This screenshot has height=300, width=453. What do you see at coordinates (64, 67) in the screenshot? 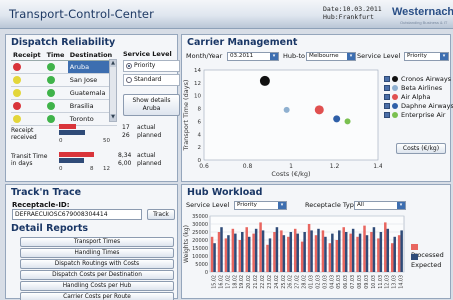
I see `table-row: Aruba` at bounding box center [64, 67].